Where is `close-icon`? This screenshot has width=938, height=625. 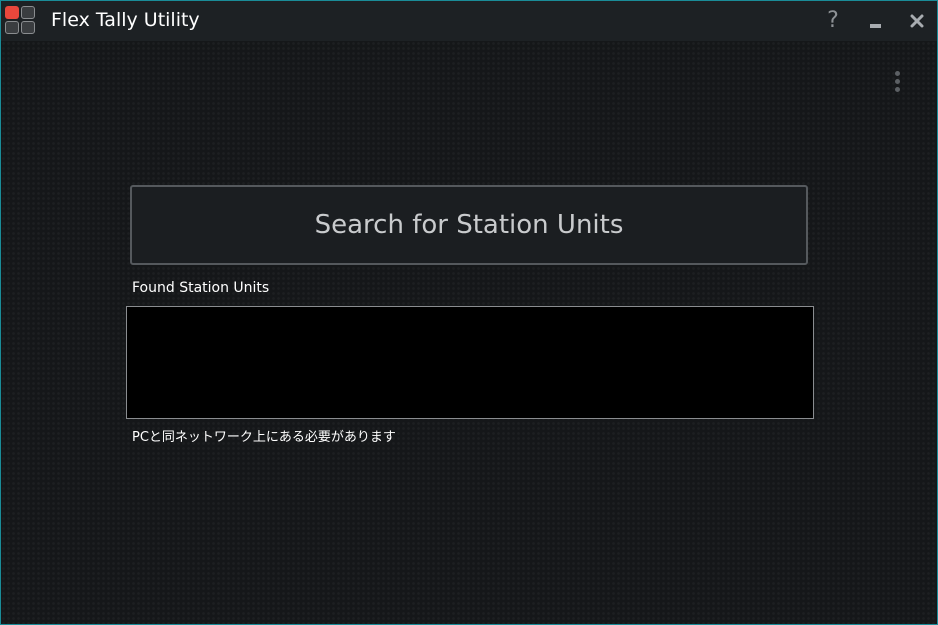 close-icon is located at coordinates (917, 21).